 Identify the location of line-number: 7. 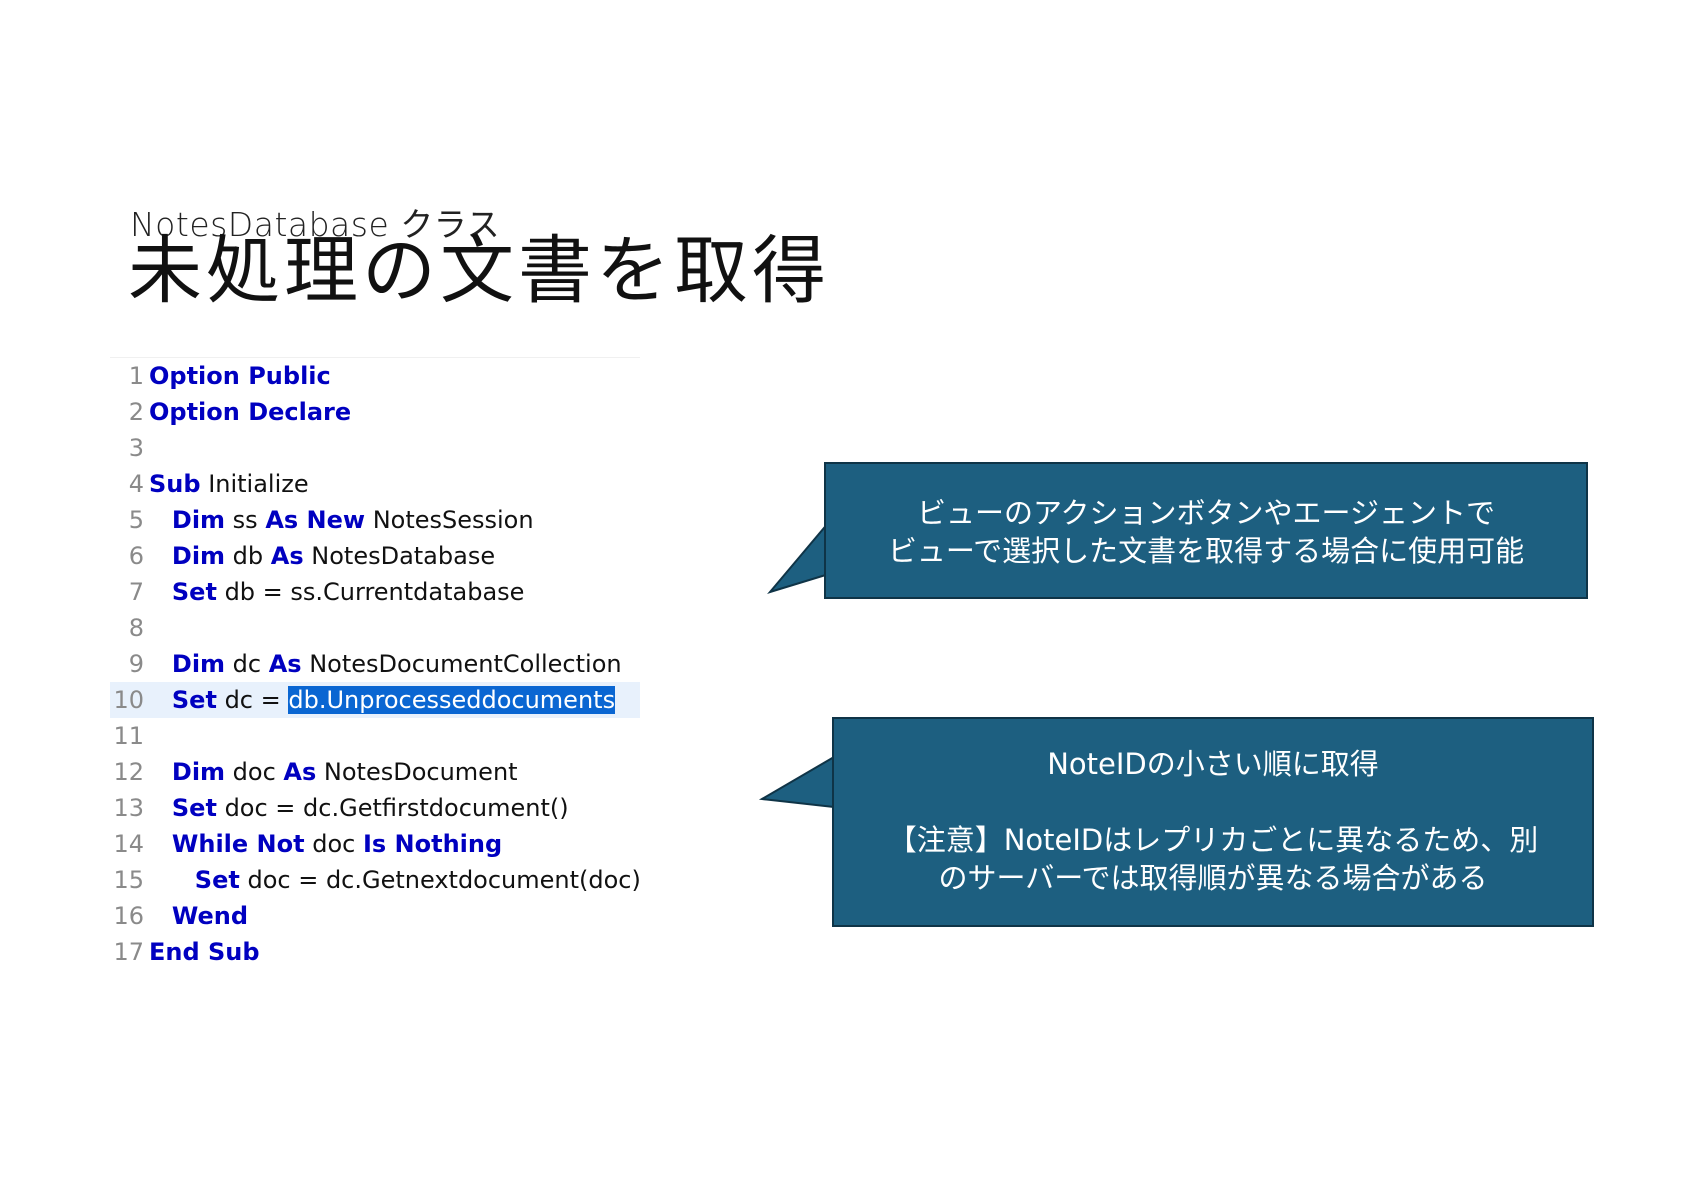
(136, 592).